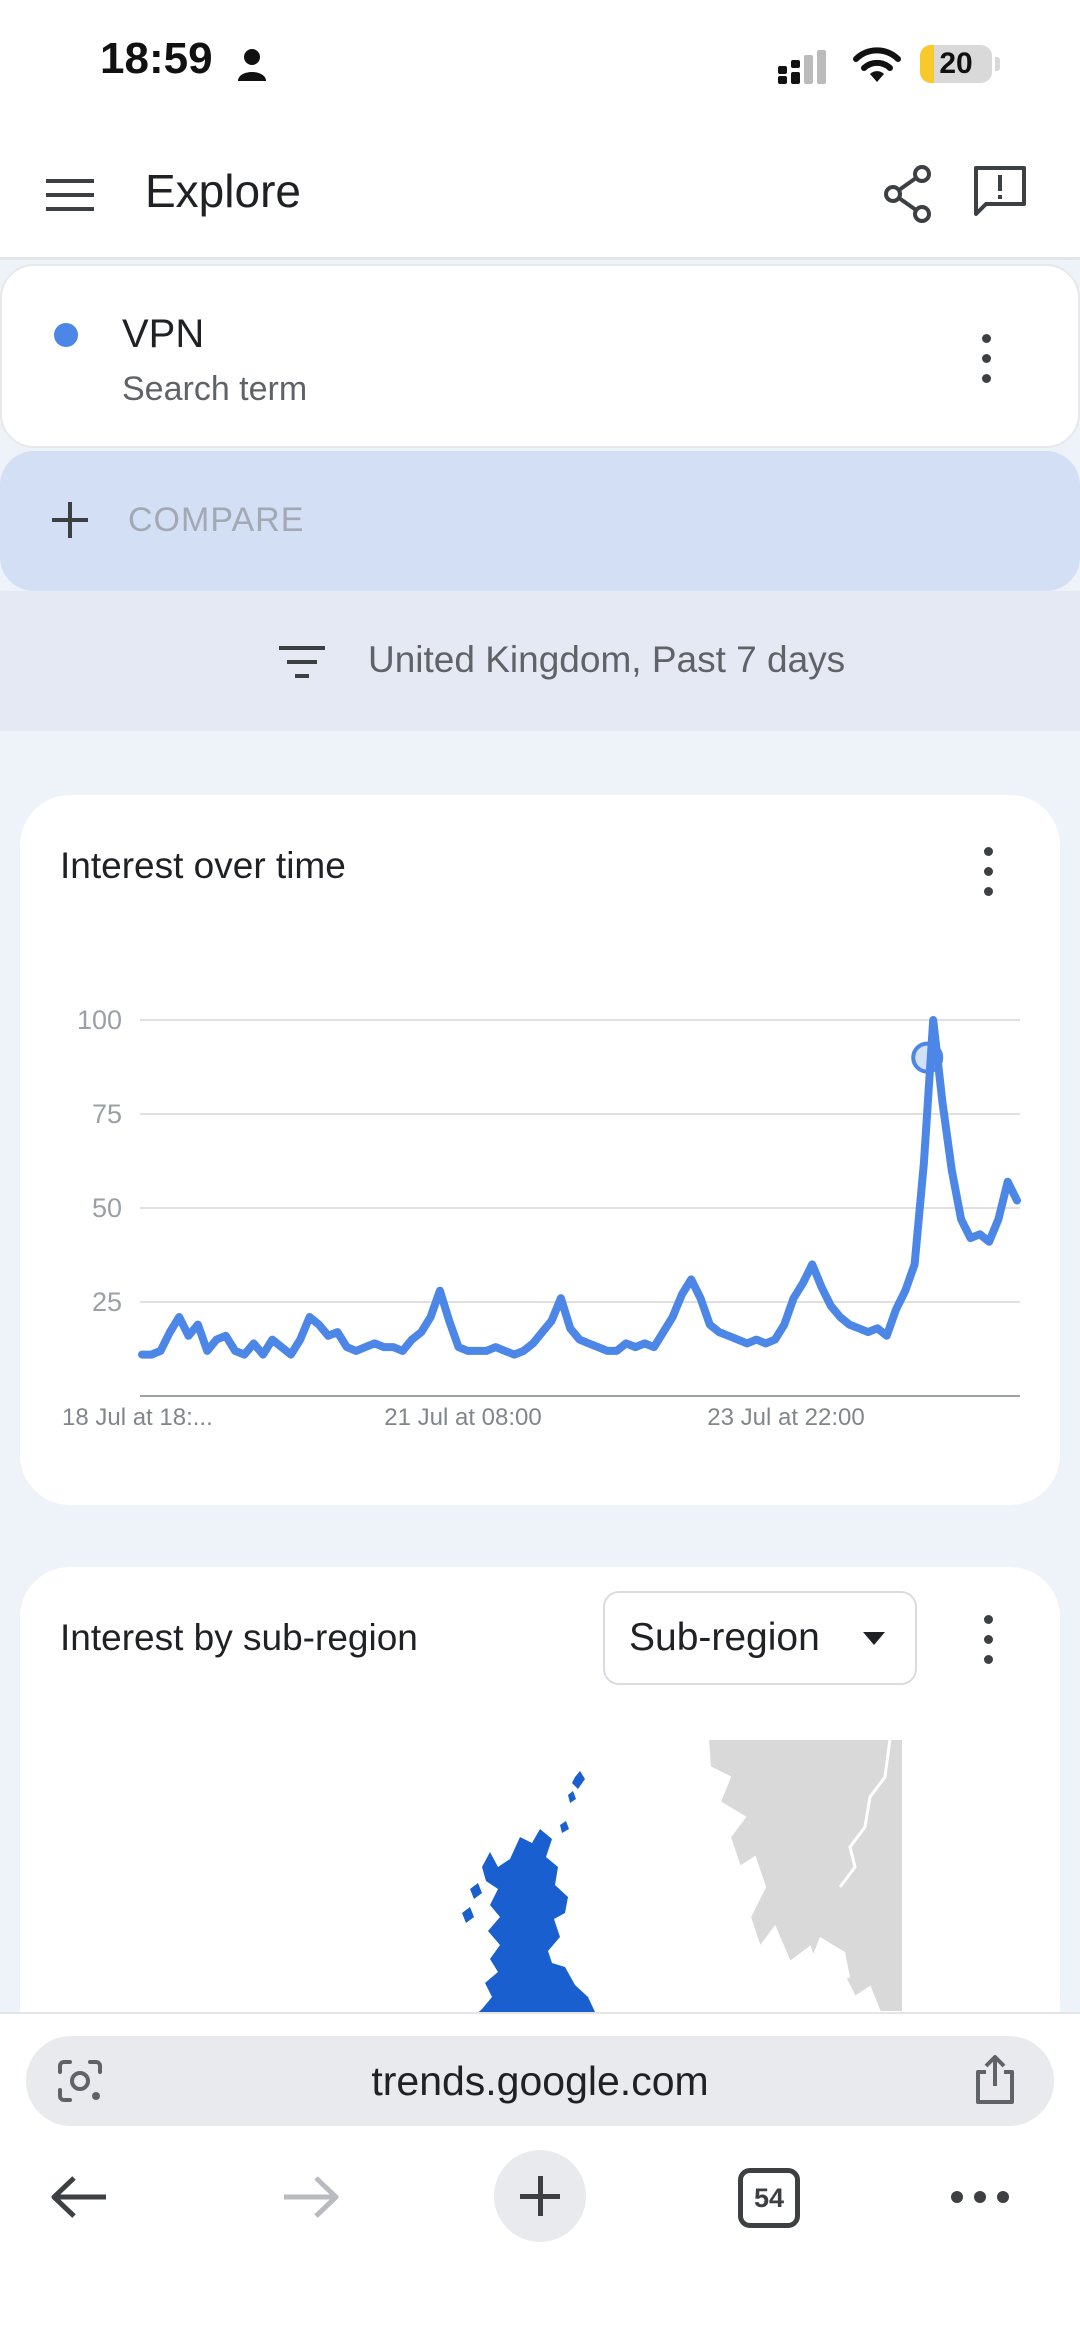  What do you see at coordinates (107, 1114) in the screenshot?
I see `y-tick-label: 75` at bounding box center [107, 1114].